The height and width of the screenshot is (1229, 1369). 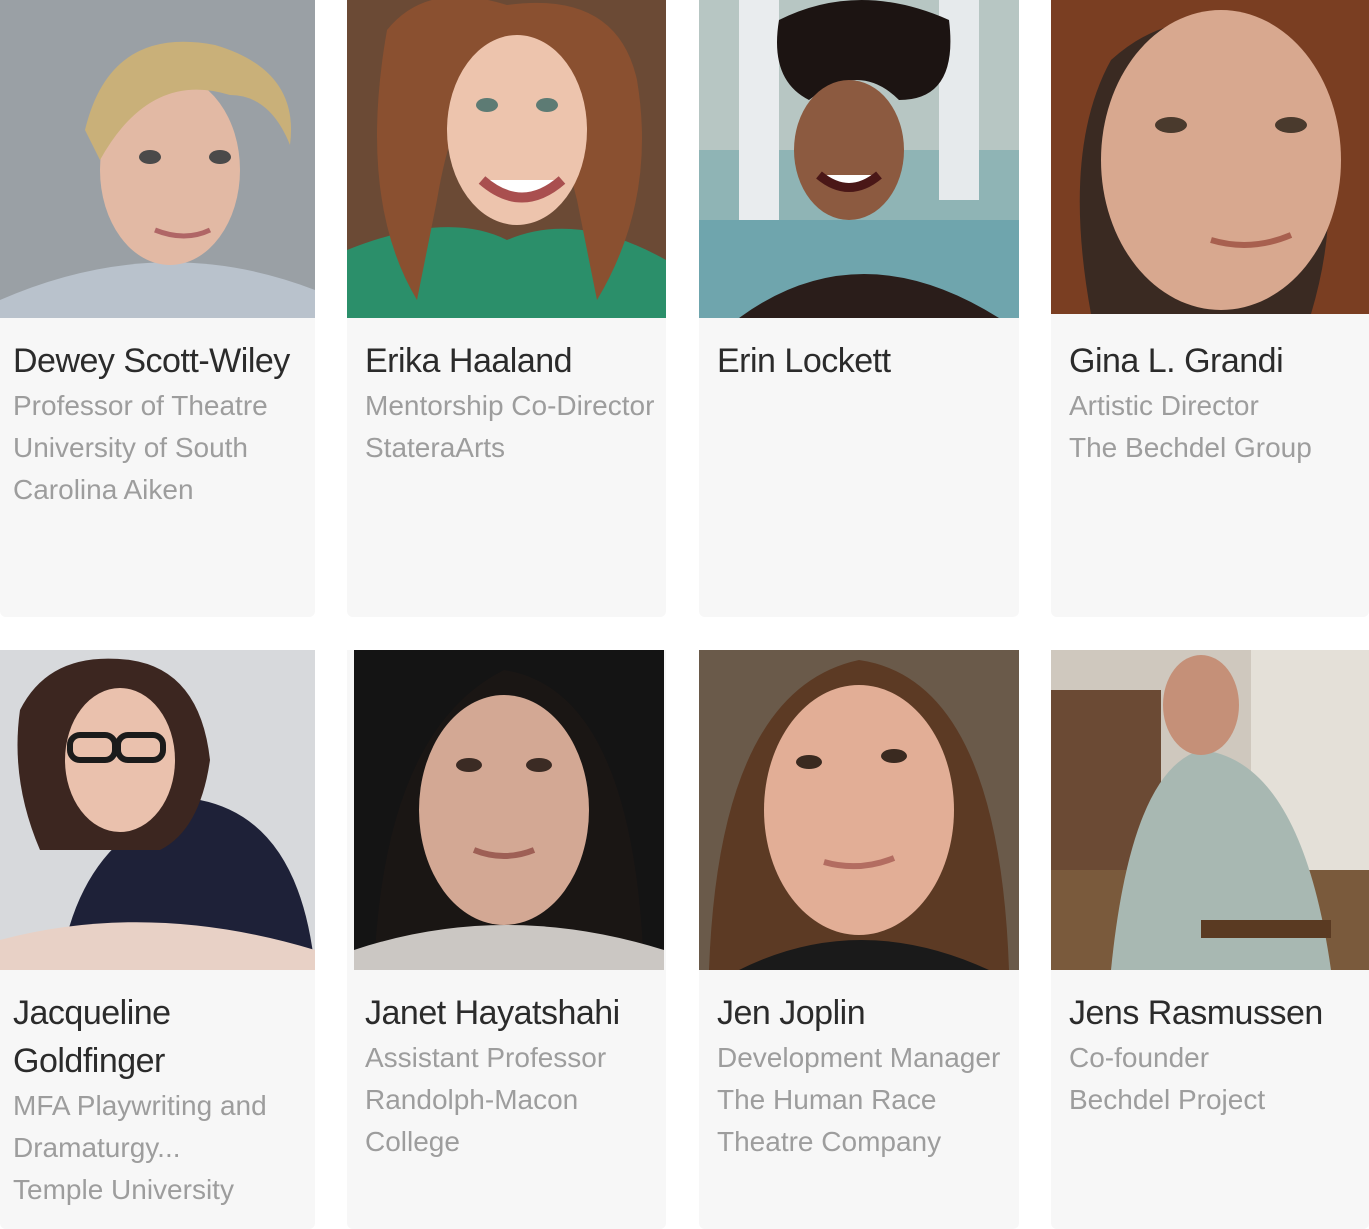 I want to click on person-title: Co-founder, so click(x=1139, y=1057).